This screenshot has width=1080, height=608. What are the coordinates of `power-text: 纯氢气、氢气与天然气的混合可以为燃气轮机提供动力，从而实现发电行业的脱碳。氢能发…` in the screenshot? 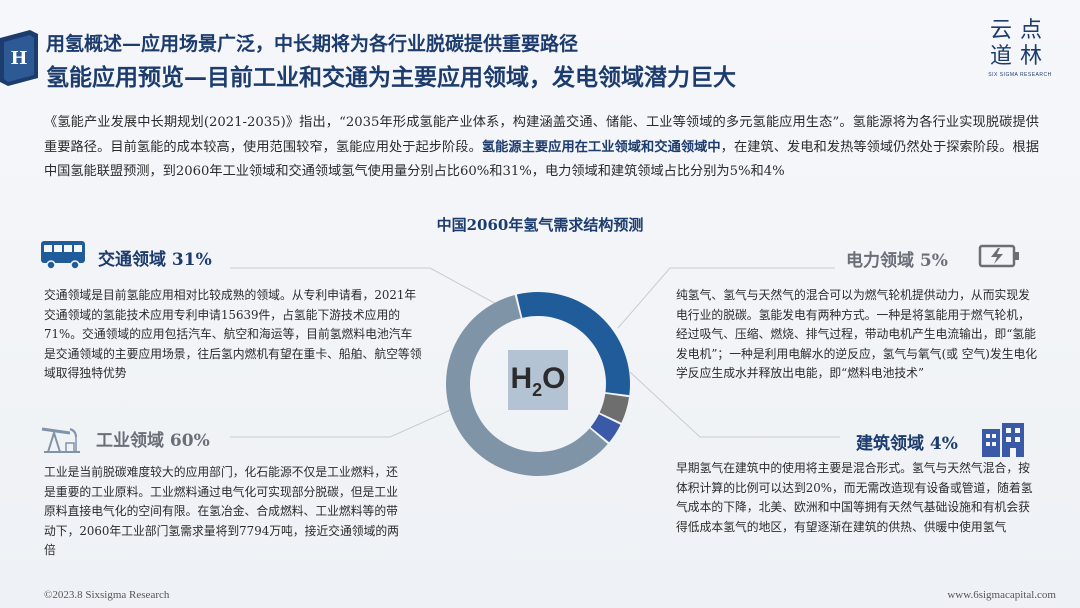 It's located at (857, 334).